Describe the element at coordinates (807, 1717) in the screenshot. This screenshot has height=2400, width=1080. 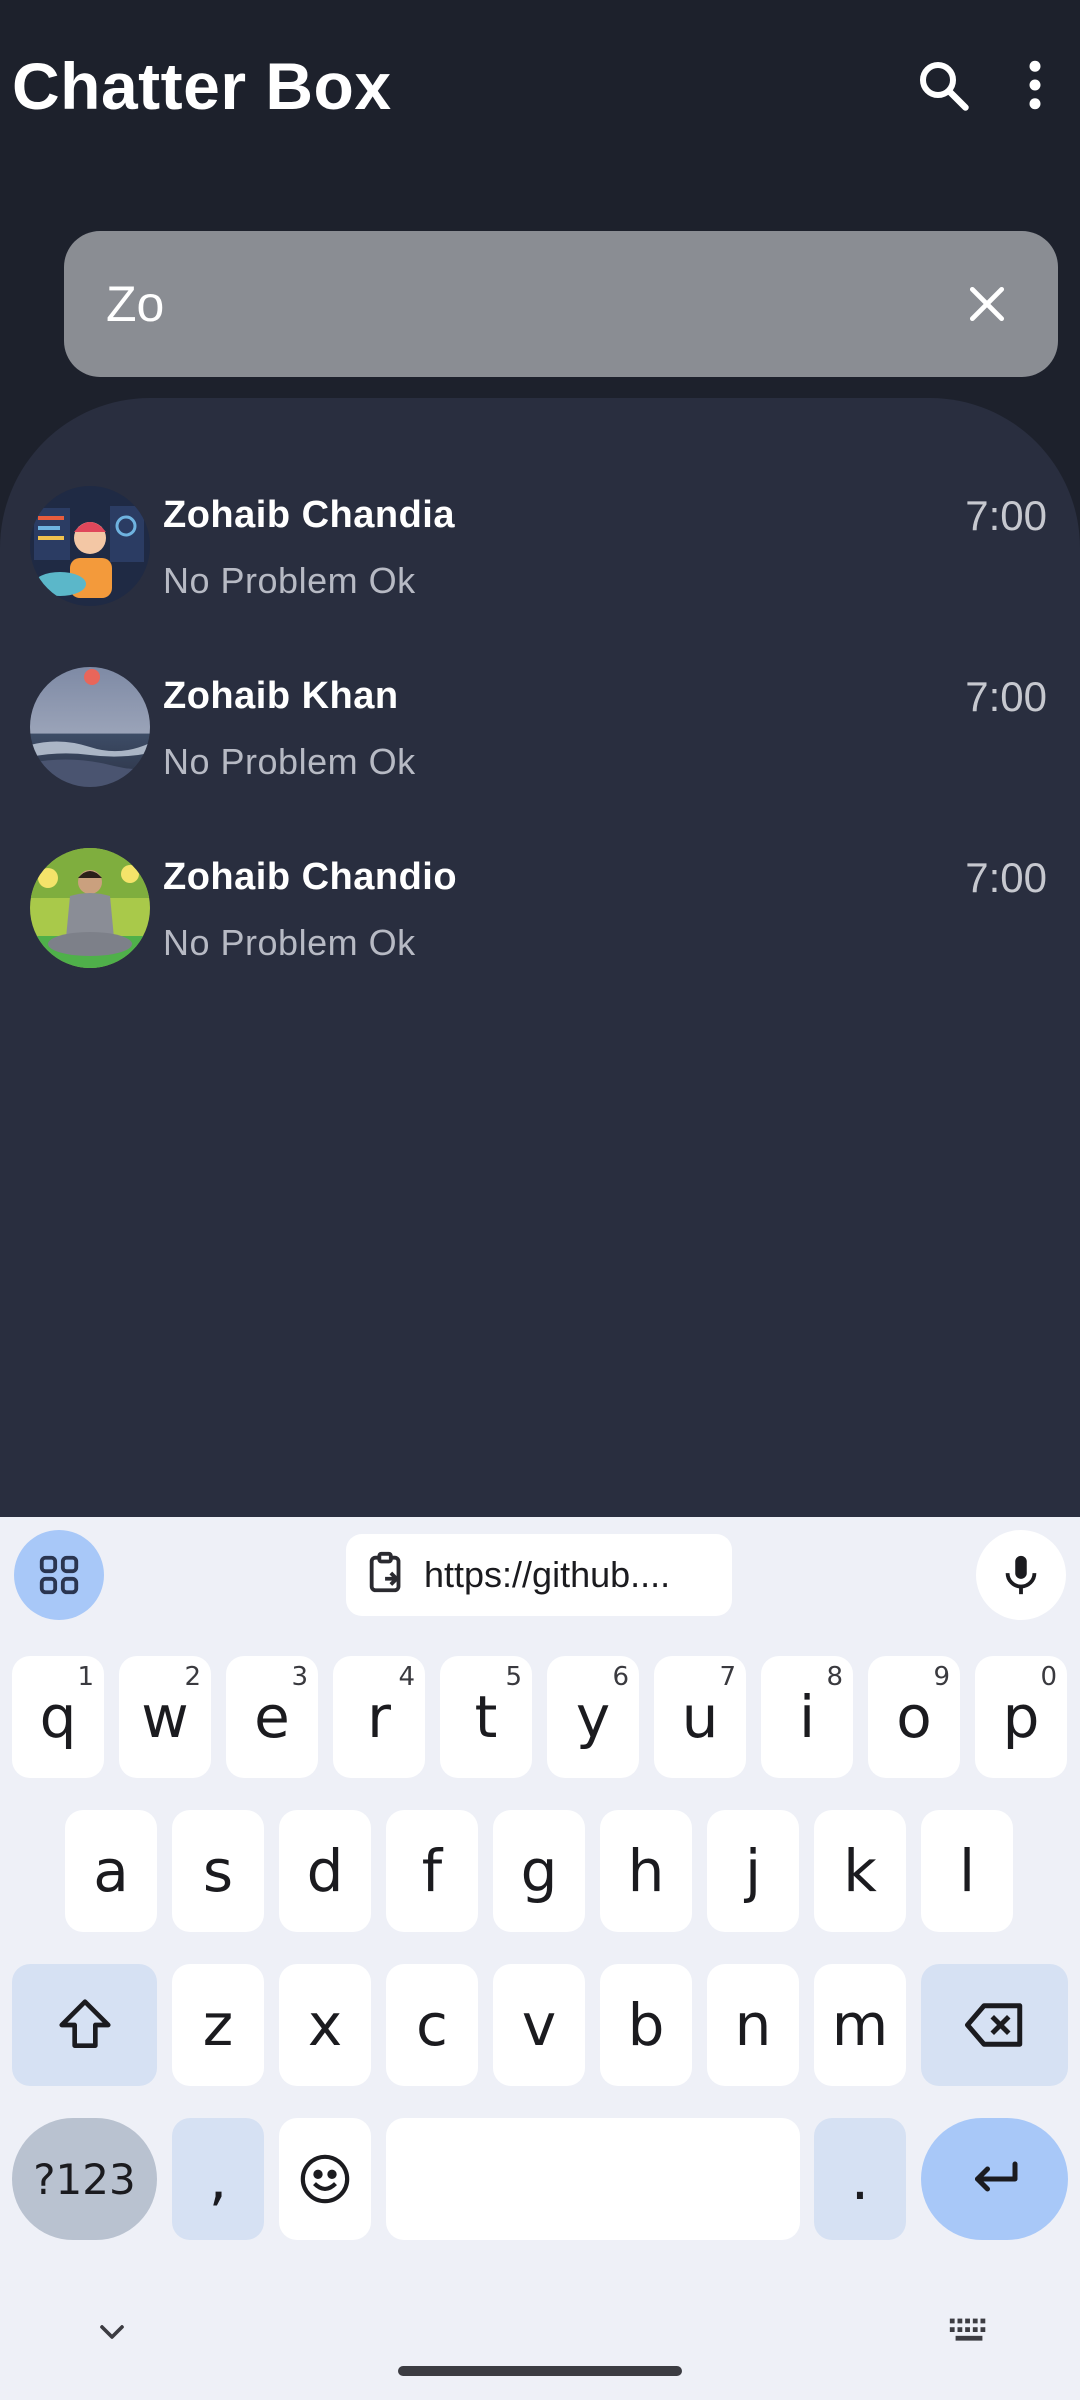
I see `key-i: i8` at that location.